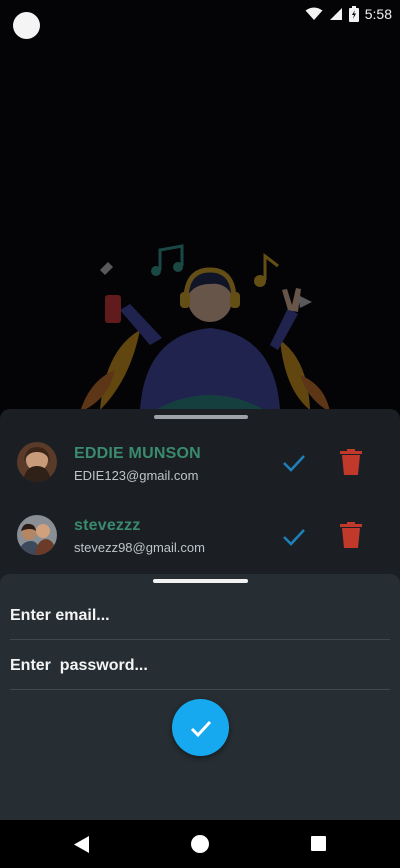 The width and height of the screenshot is (400, 868). I want to click on back-icon, so click(82, 844).